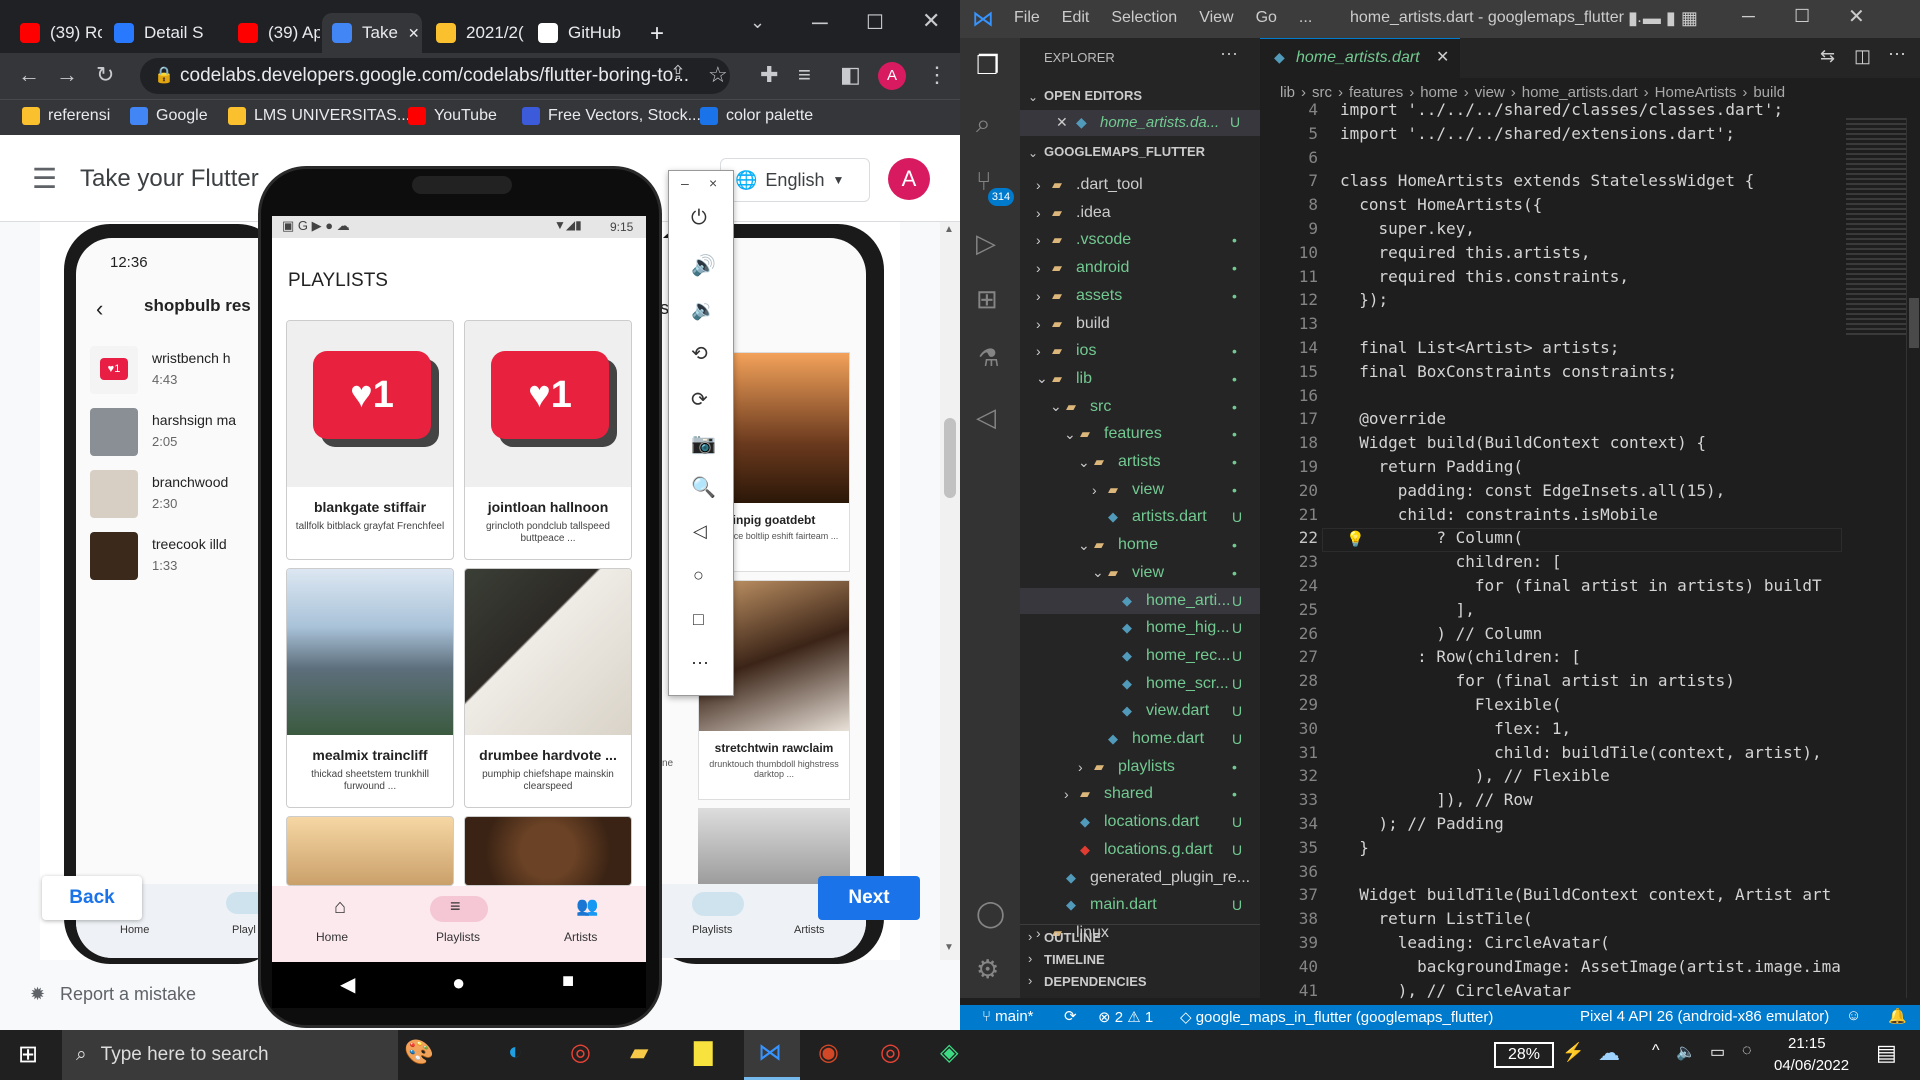 The width and height of the screenshot is (1920, 1080). I want to click on chrome-icon: ◎, so click(580, 1052).